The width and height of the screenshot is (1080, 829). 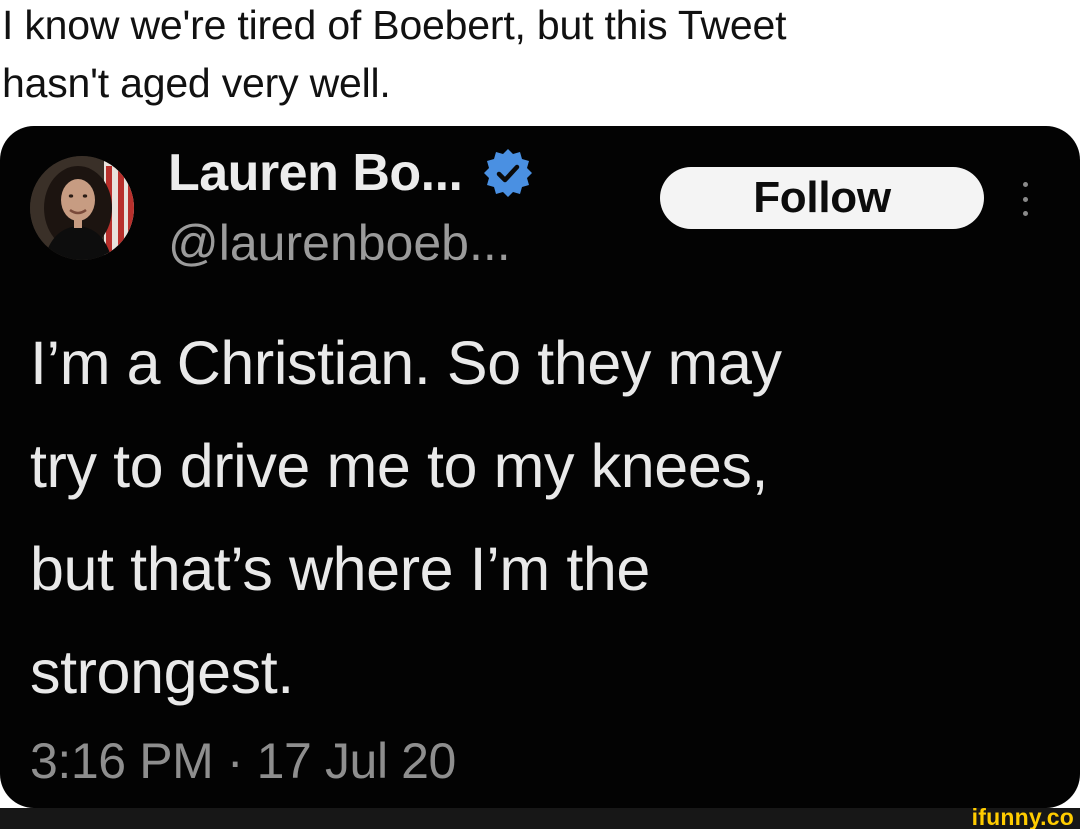 I want to click on avatar, so click(x=82, y=208).